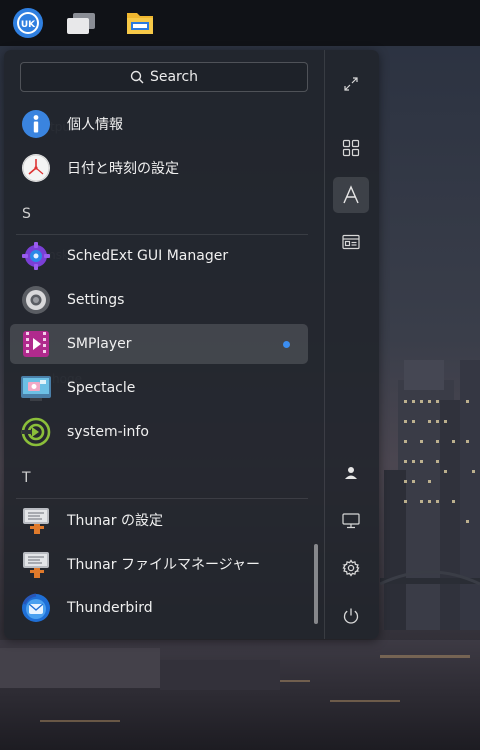 The height and width of the screenshot is (750, 480). Describe the element at coordinates (99, 344) in the screenshot. I see `app-item-label: SMPlayer` at that location.